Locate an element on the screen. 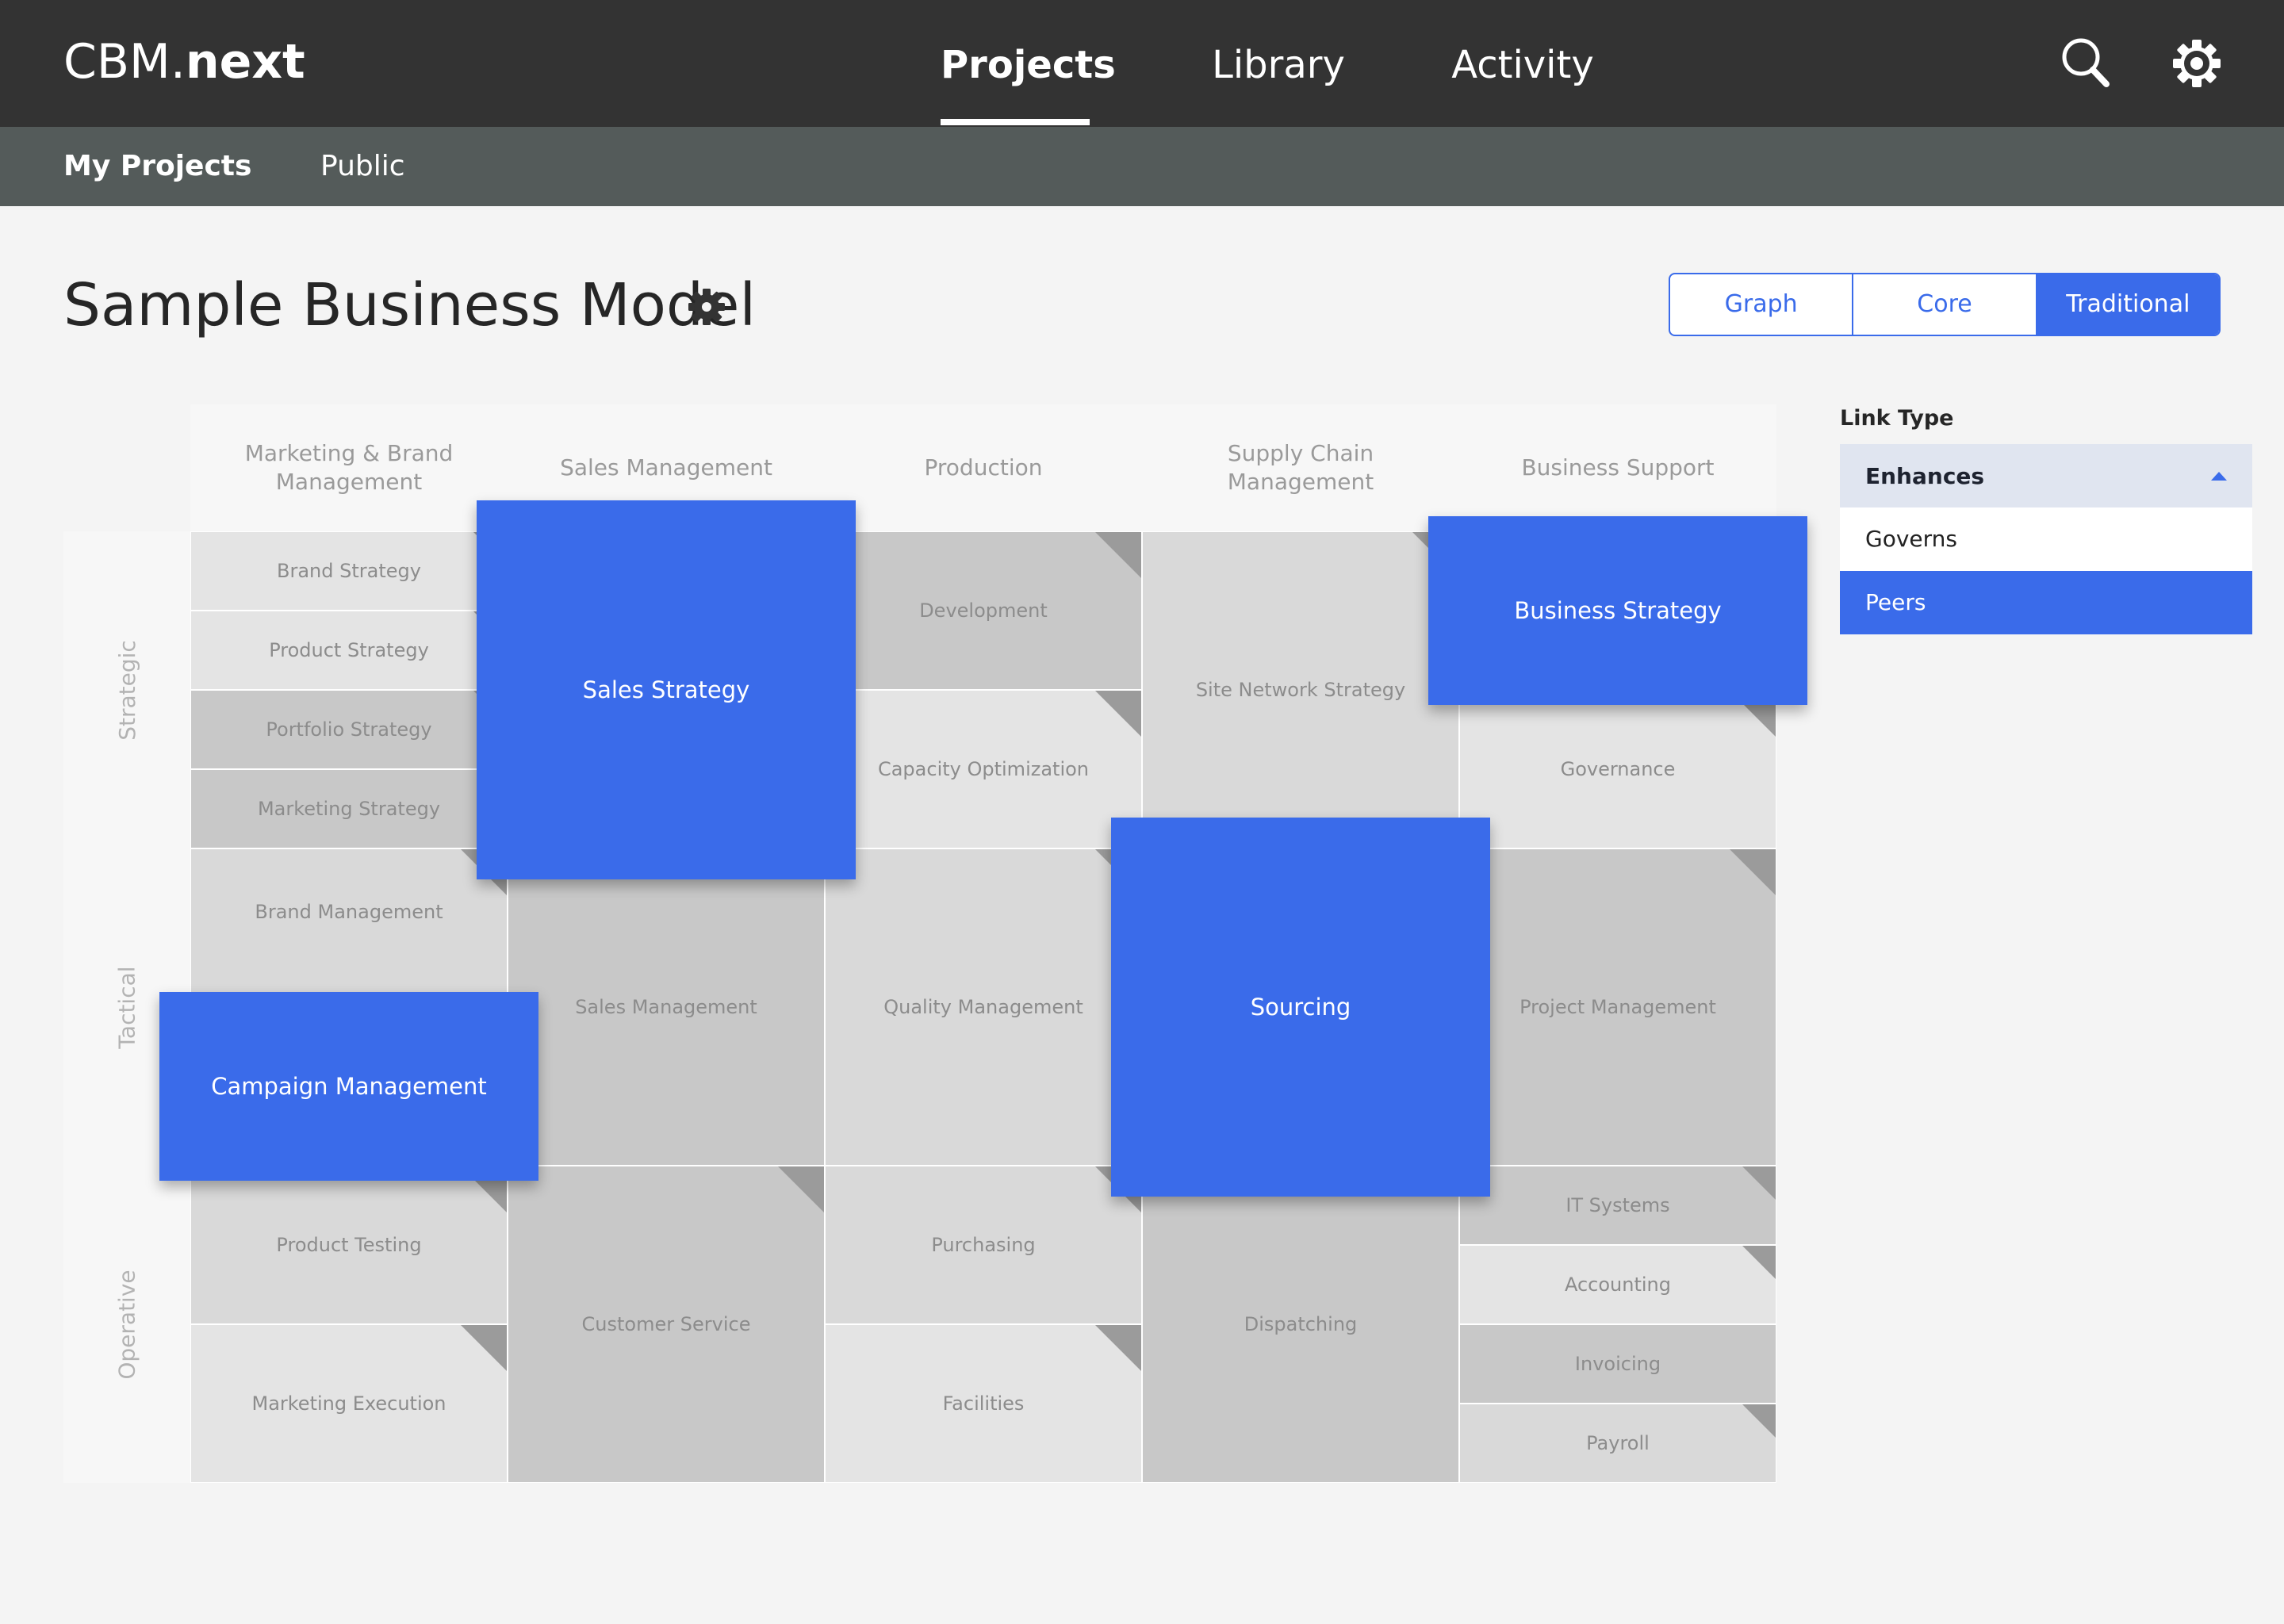 Image resolution: width=2284 pixels, height=1624 pixels. highlighted-component-sales-strategy: Sales Strategy is located at coordinates (666, 689).